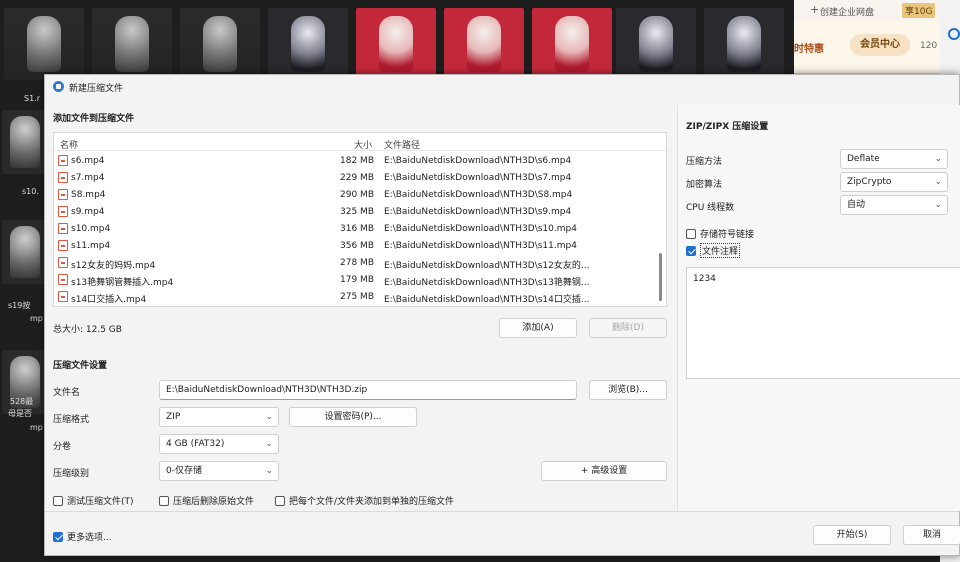  What do you see at coordinates (660, 277) in the screenshot?
I see `scroll-thumb` at bounding box center [660, 277].